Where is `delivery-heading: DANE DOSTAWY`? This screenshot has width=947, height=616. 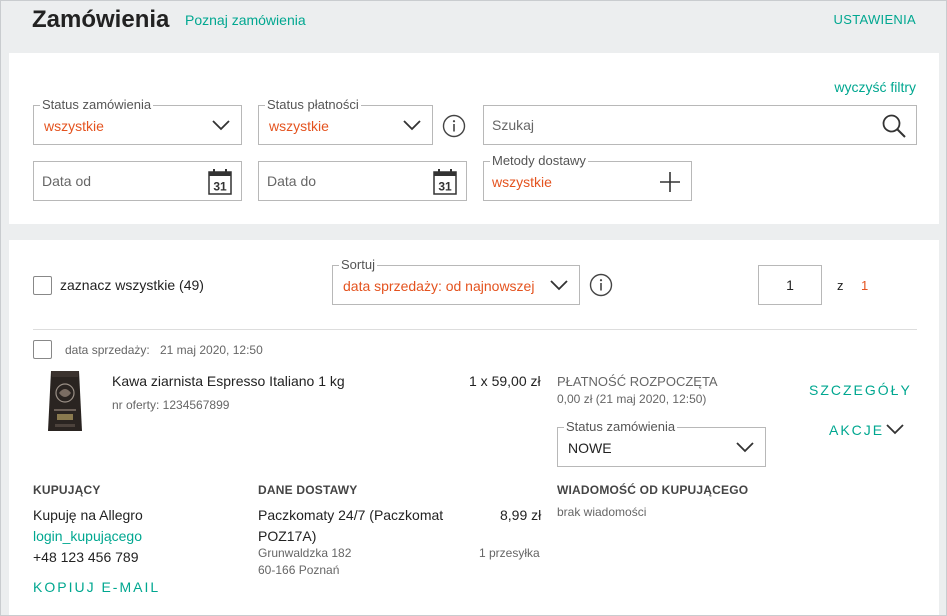 delivery-heading: DANE DOSTAWY is located at coordinates (308, 490).